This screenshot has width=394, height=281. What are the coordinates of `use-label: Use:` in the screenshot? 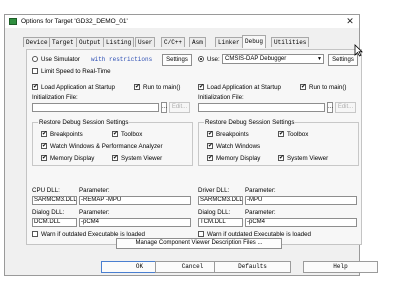 It's located at (213, 59).